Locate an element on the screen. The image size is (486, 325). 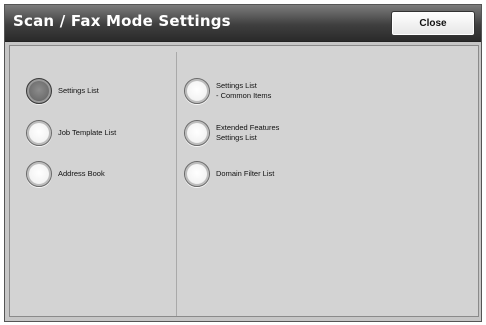
option-extended-features-settings-list: Extended Features Settings List is located at coordinates (231, 133).